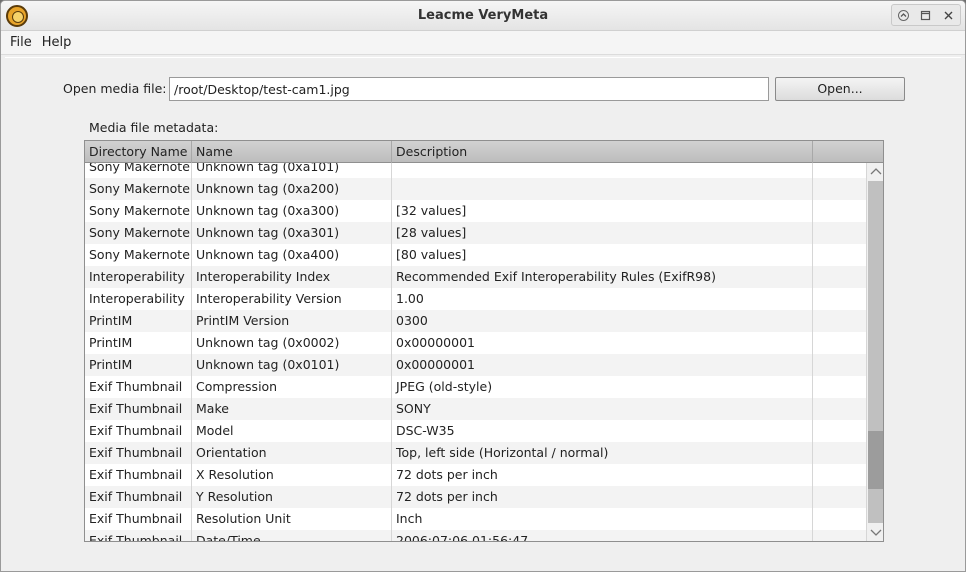 This screenshot has width=966, height=572. What do you see at coordinates (292, 387) in the screenshot?
I see `cell-name: Compression` at bounding box center [292, 387].